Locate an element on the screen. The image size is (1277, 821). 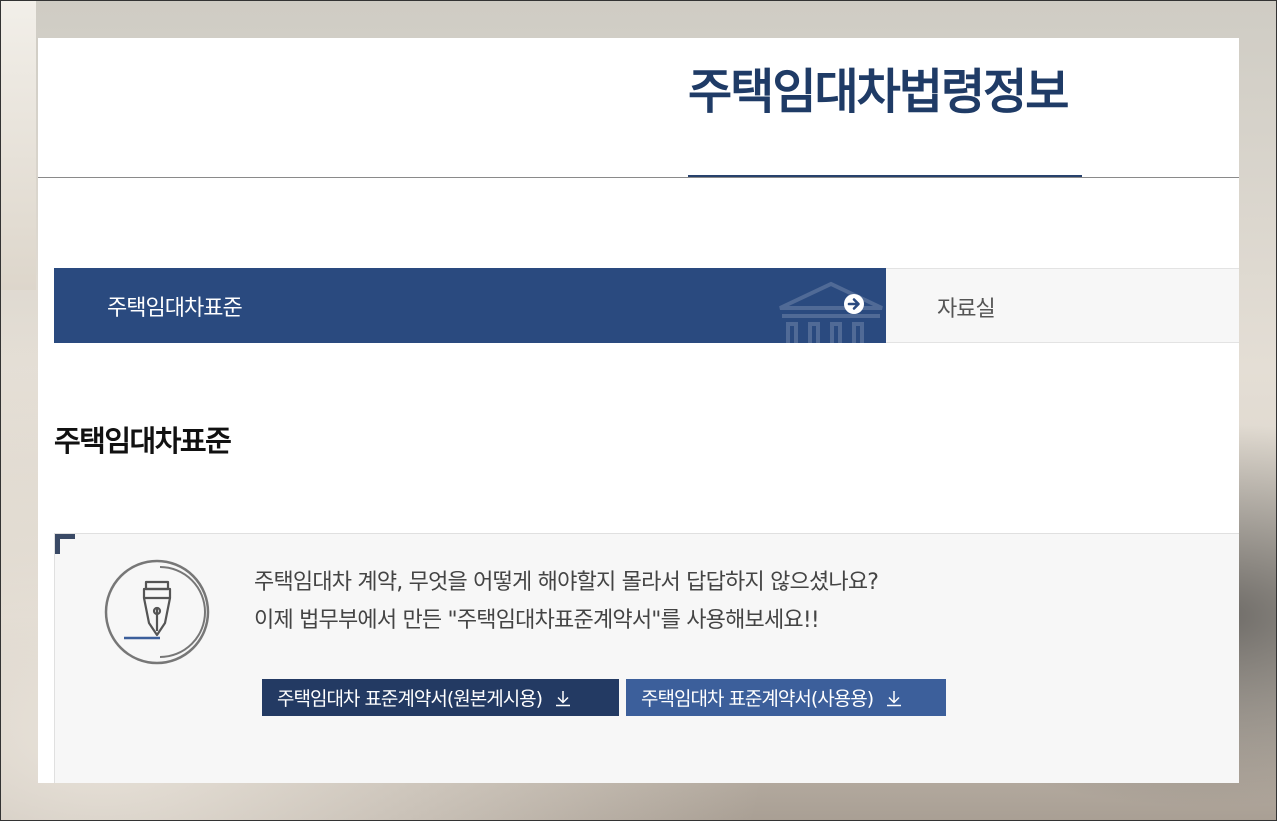
button-label: 주택임대차 표준계약서(사용용) is located at coordinates (757, 699).